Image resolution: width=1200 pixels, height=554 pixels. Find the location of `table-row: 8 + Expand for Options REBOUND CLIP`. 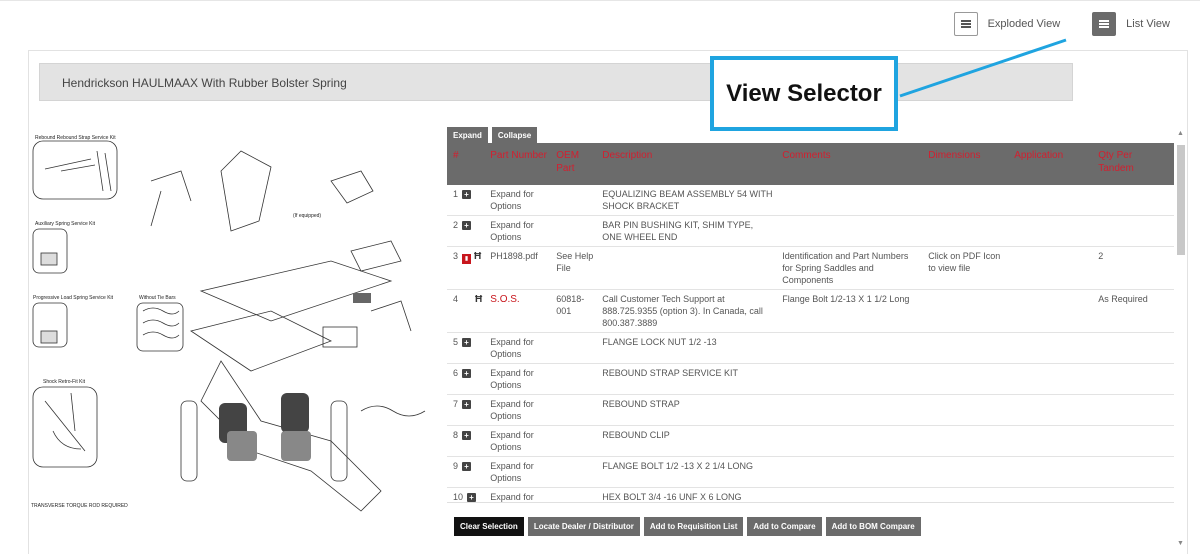

table-row: 8 + Expand for Options REBOUND CLIP is located at coordinates (810, 441).